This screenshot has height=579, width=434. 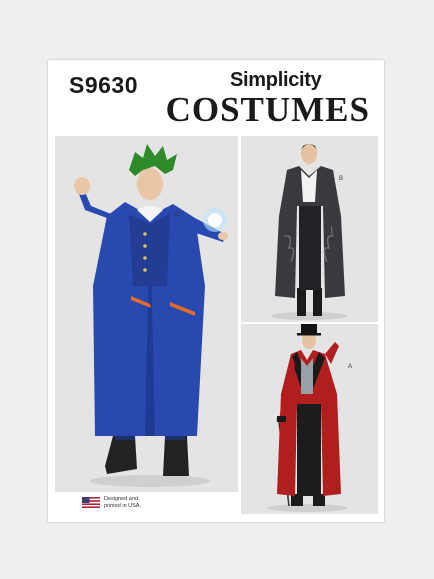 I want to click on view-c-label: C, so click(x=177, y=215).